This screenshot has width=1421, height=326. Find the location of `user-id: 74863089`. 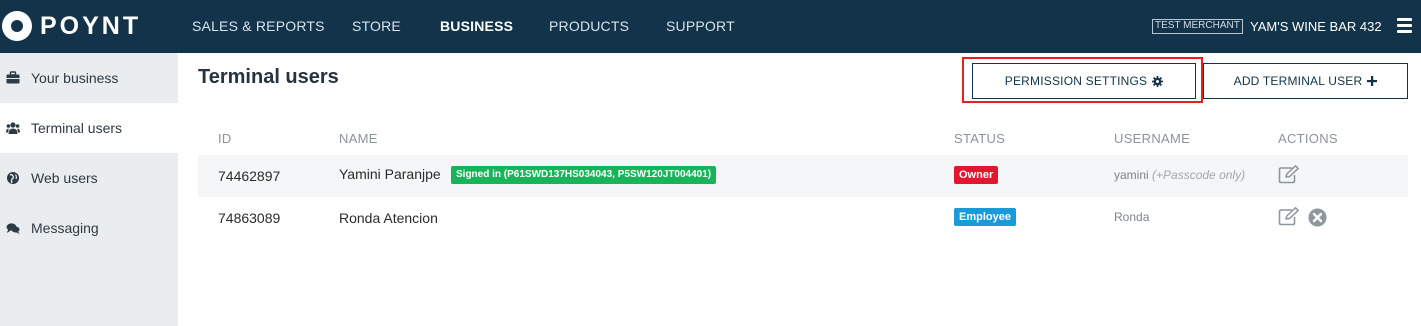

user-id: 74863089 is located at coordinates (249, 218).